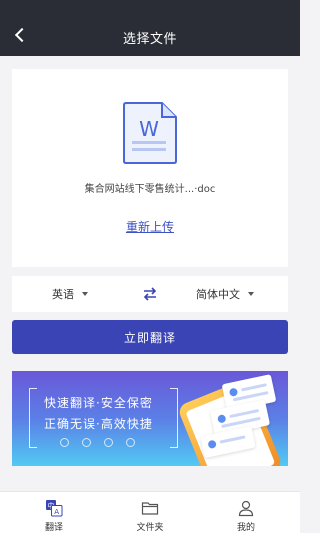 The width and height of the screenshot is (320, 533). I want to click on banner-slogan-line2: 正确无误·高效快捷, so click(98, 424).